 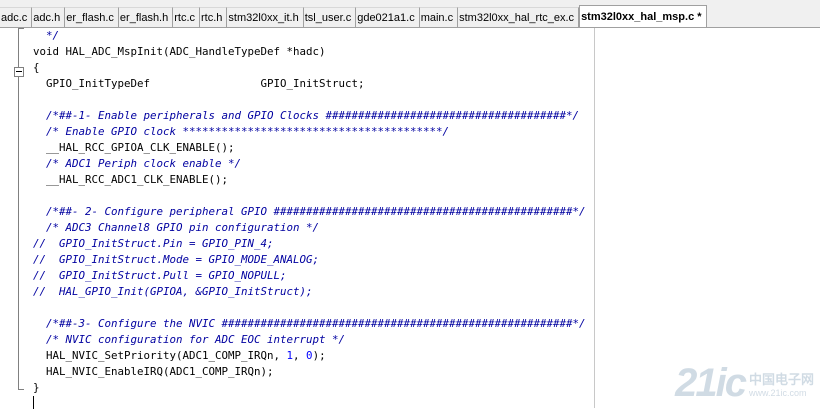 What do you see at coordinates (153, 243) in the screenshot?
I see `code-token: // GPIO_InitStruct.Pin = GPIO_PIN_4;` at bounding box center [153, 243].